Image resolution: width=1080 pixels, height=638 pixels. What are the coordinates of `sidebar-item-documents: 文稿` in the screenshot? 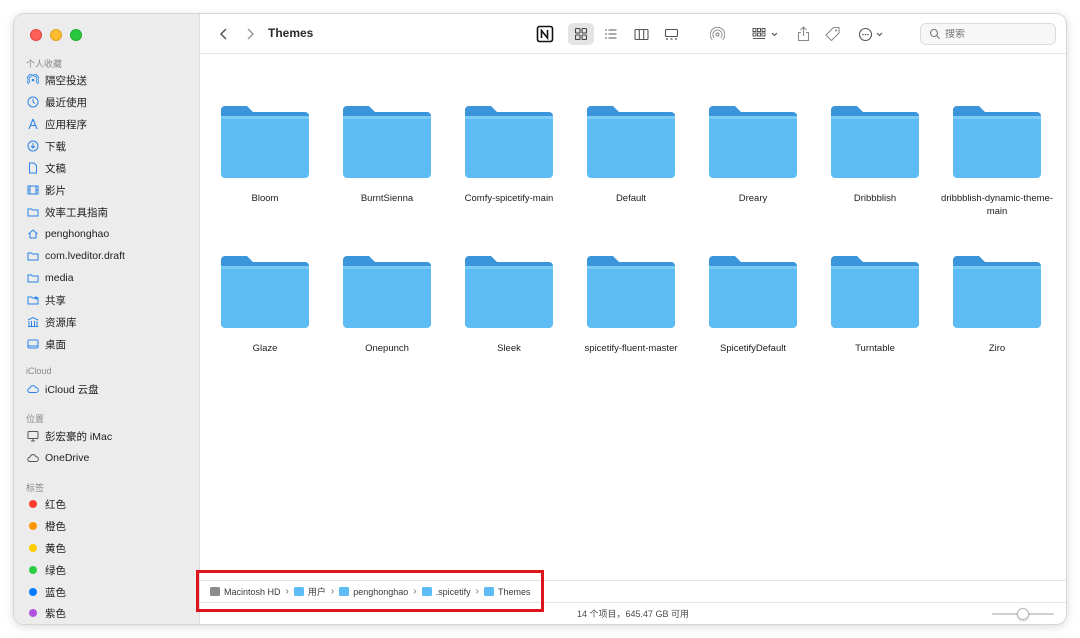 It's located at (46, 168).